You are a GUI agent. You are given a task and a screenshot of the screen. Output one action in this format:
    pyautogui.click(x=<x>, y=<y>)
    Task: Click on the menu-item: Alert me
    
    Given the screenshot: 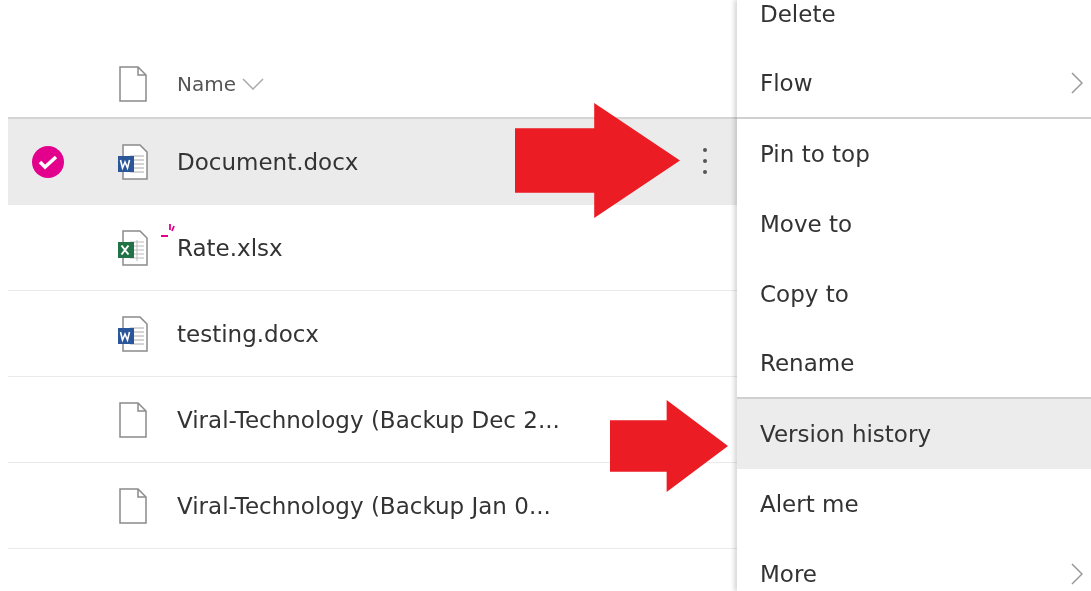 What is the action you would take?
    pyautogui.click(x=914, y=504)
    